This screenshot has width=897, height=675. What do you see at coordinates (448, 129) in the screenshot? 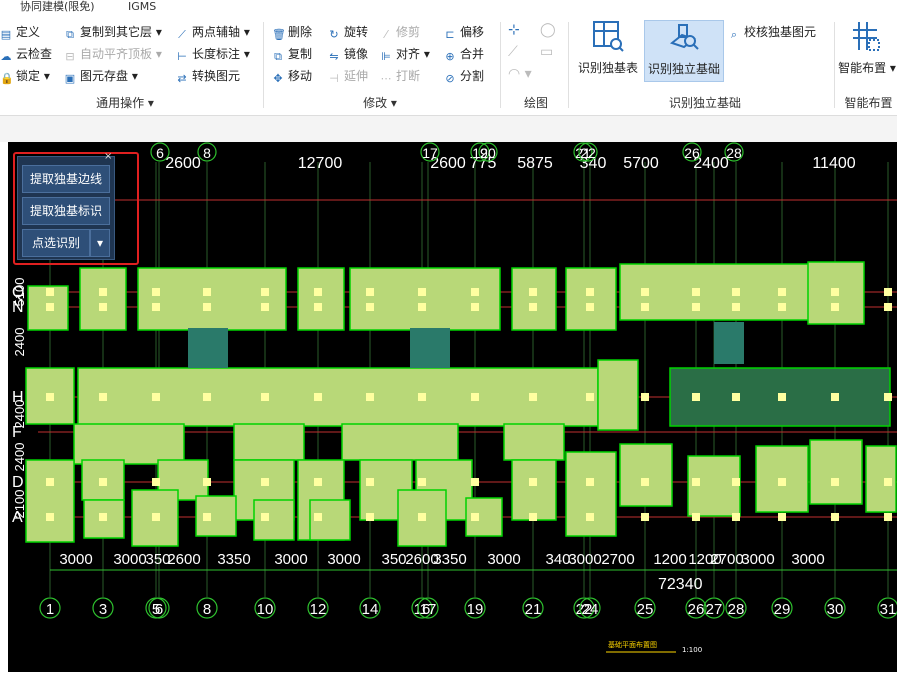
I see `ribbon-gap` at bounding box center [448, 129].